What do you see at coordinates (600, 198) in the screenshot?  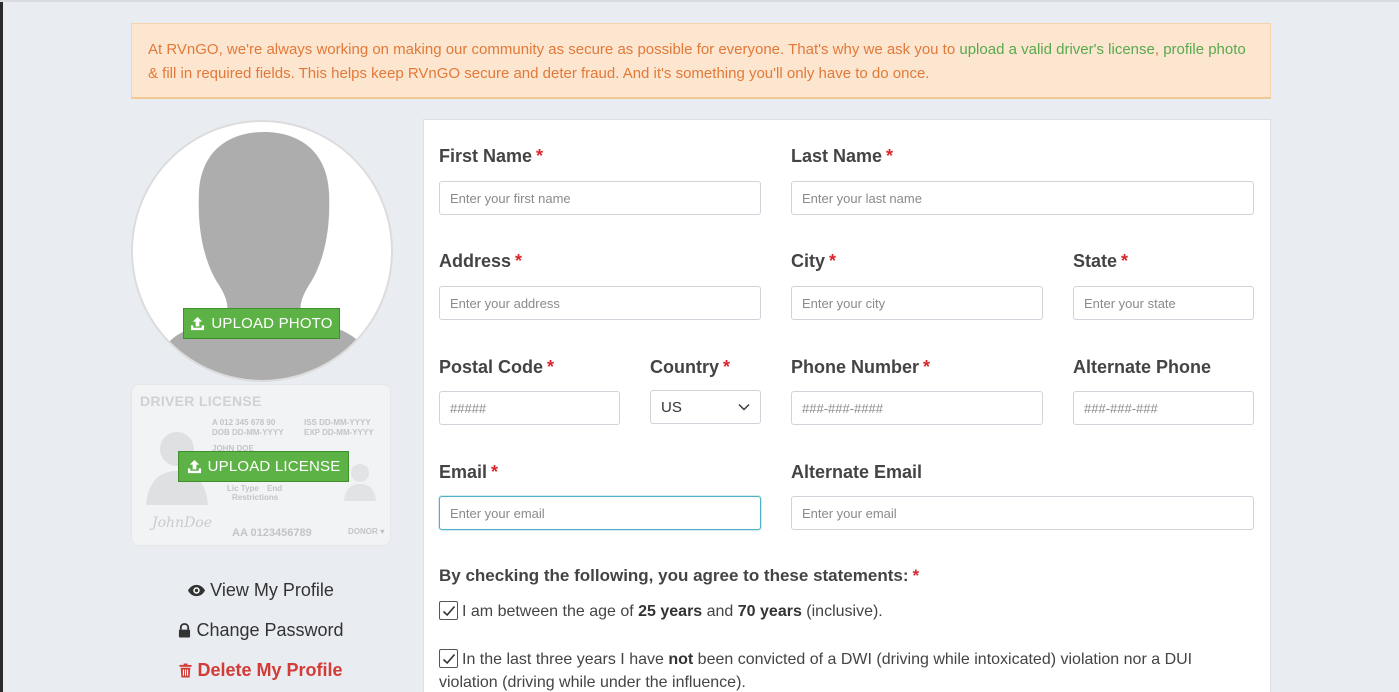 I see `first-name-input` at bounding box center [600, 198].